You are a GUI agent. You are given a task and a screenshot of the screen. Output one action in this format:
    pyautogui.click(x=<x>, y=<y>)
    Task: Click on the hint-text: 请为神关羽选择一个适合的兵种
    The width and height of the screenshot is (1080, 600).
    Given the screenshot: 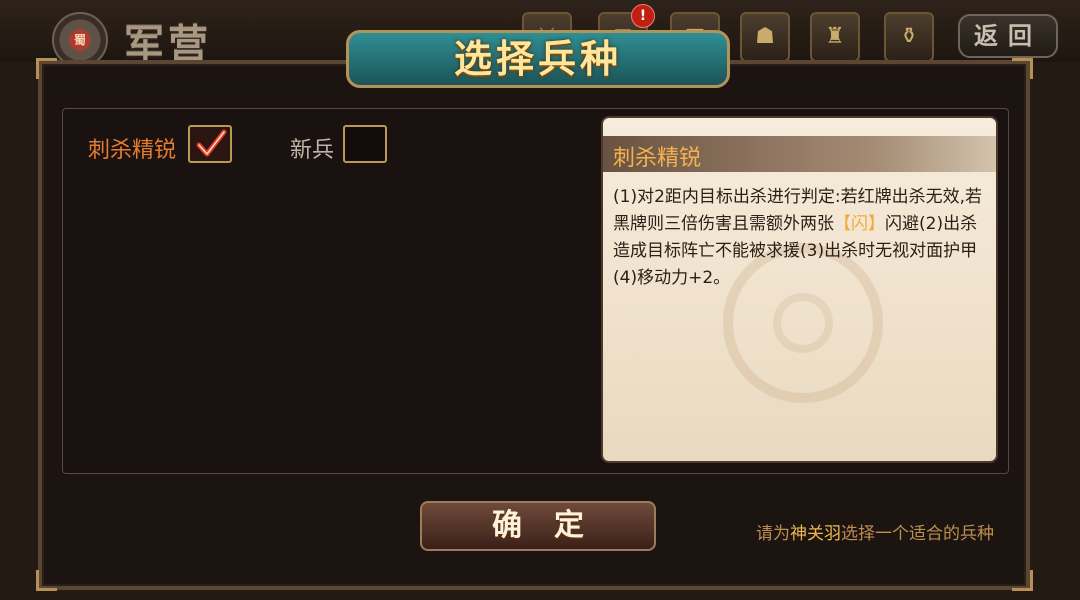 What is the action you would take?
    pyautogui.click(x=875, y=531)
    